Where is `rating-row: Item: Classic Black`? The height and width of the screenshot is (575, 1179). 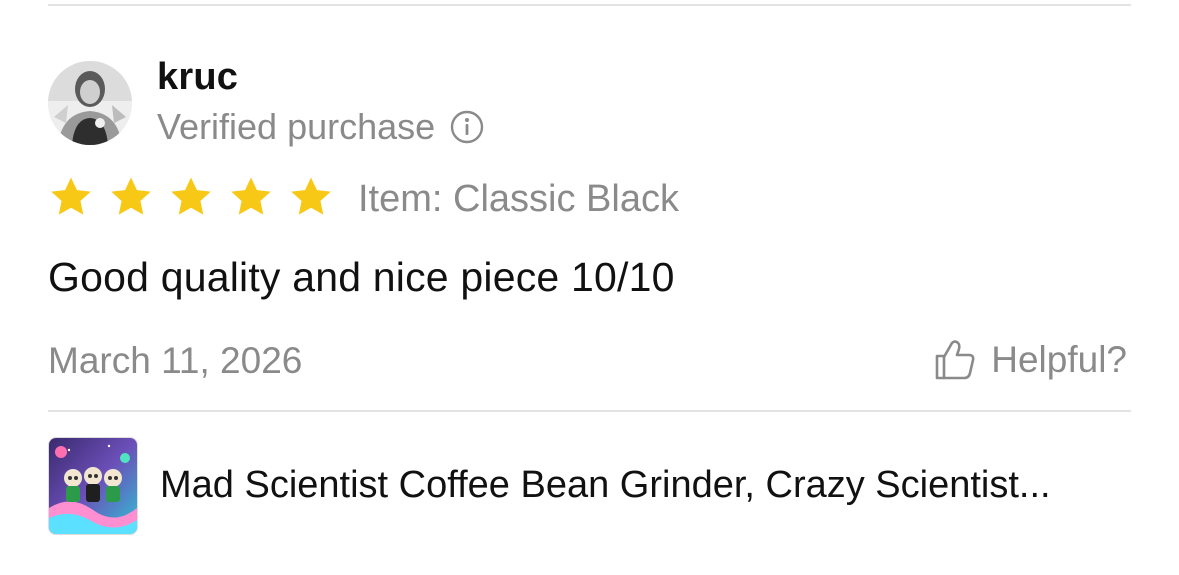 rating-row: Item: Classic Black is located at coordinates (363, 199).